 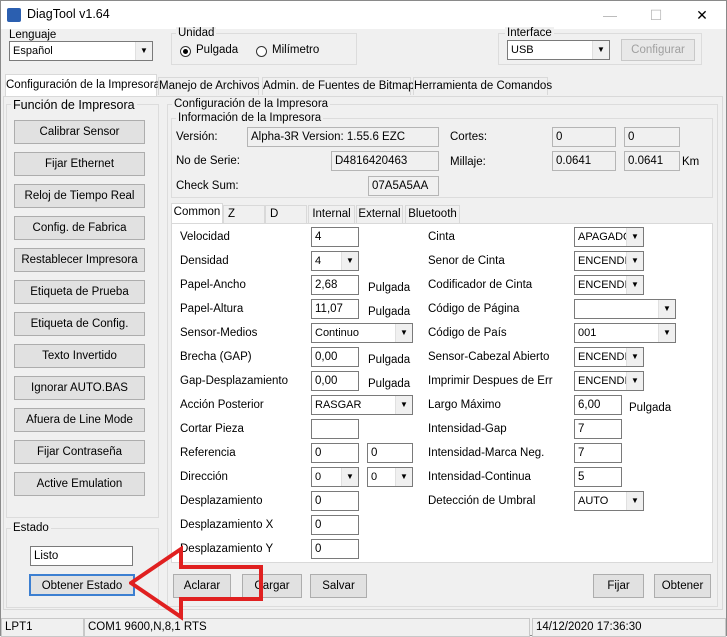 I want to click on subtab-z: Z, so click(x=244, y=214).